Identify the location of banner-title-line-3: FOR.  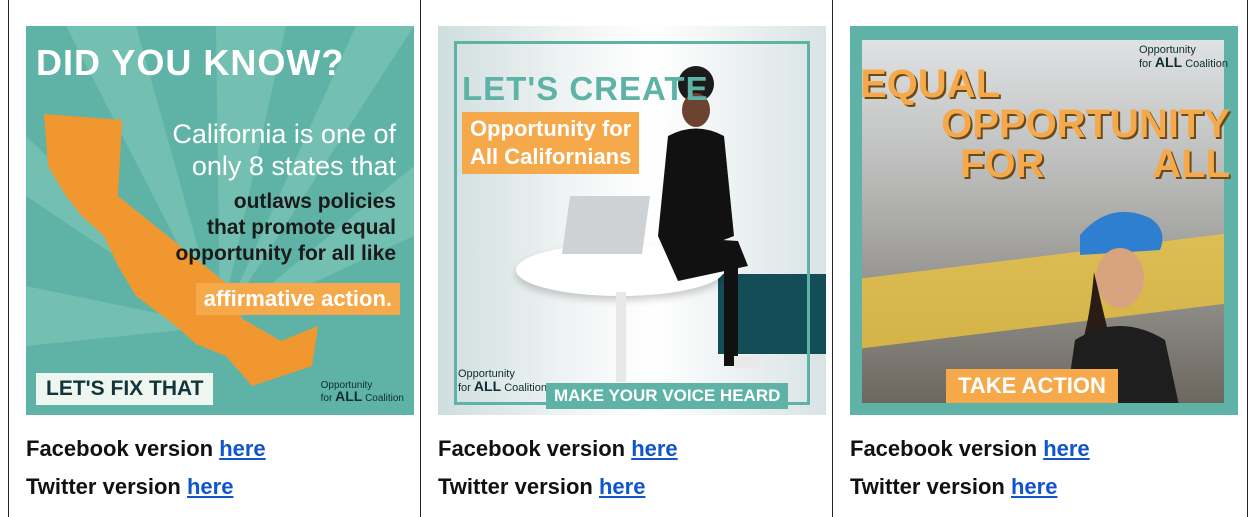
(1002, 164).